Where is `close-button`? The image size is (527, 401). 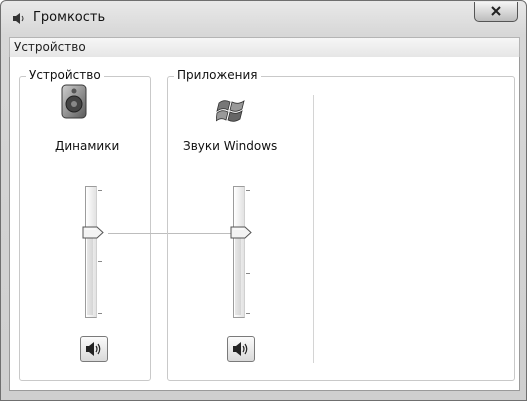 close-button is located at coordinates (496, 12).